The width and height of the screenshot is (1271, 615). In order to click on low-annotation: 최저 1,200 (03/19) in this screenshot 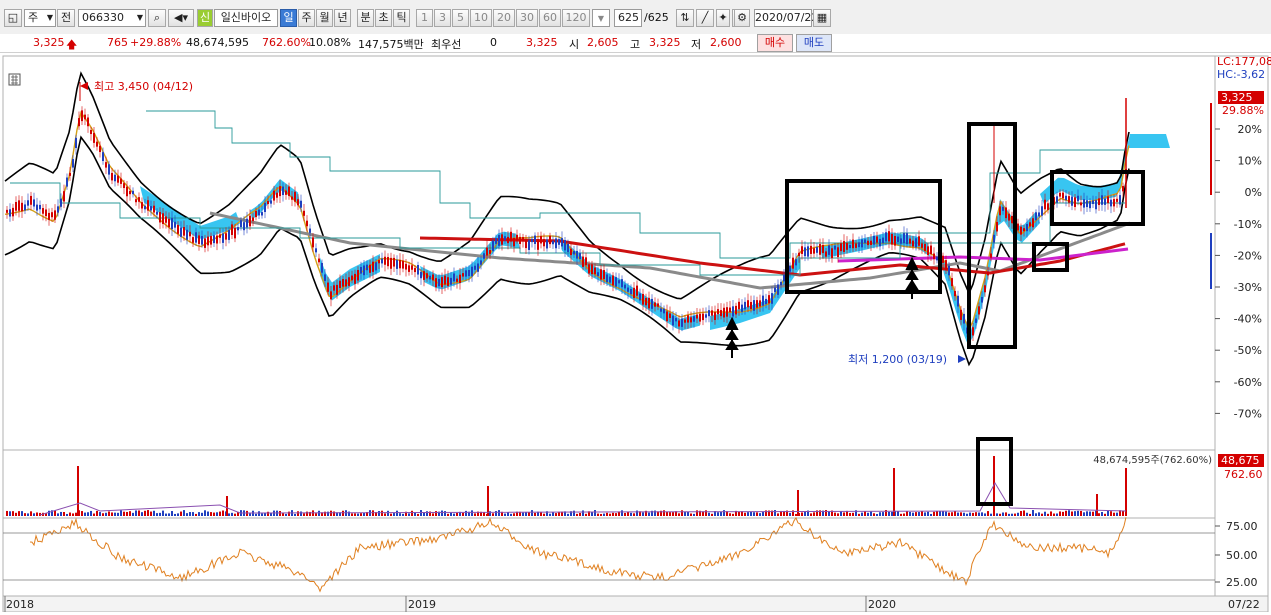, I will do `click(897, 359)`.